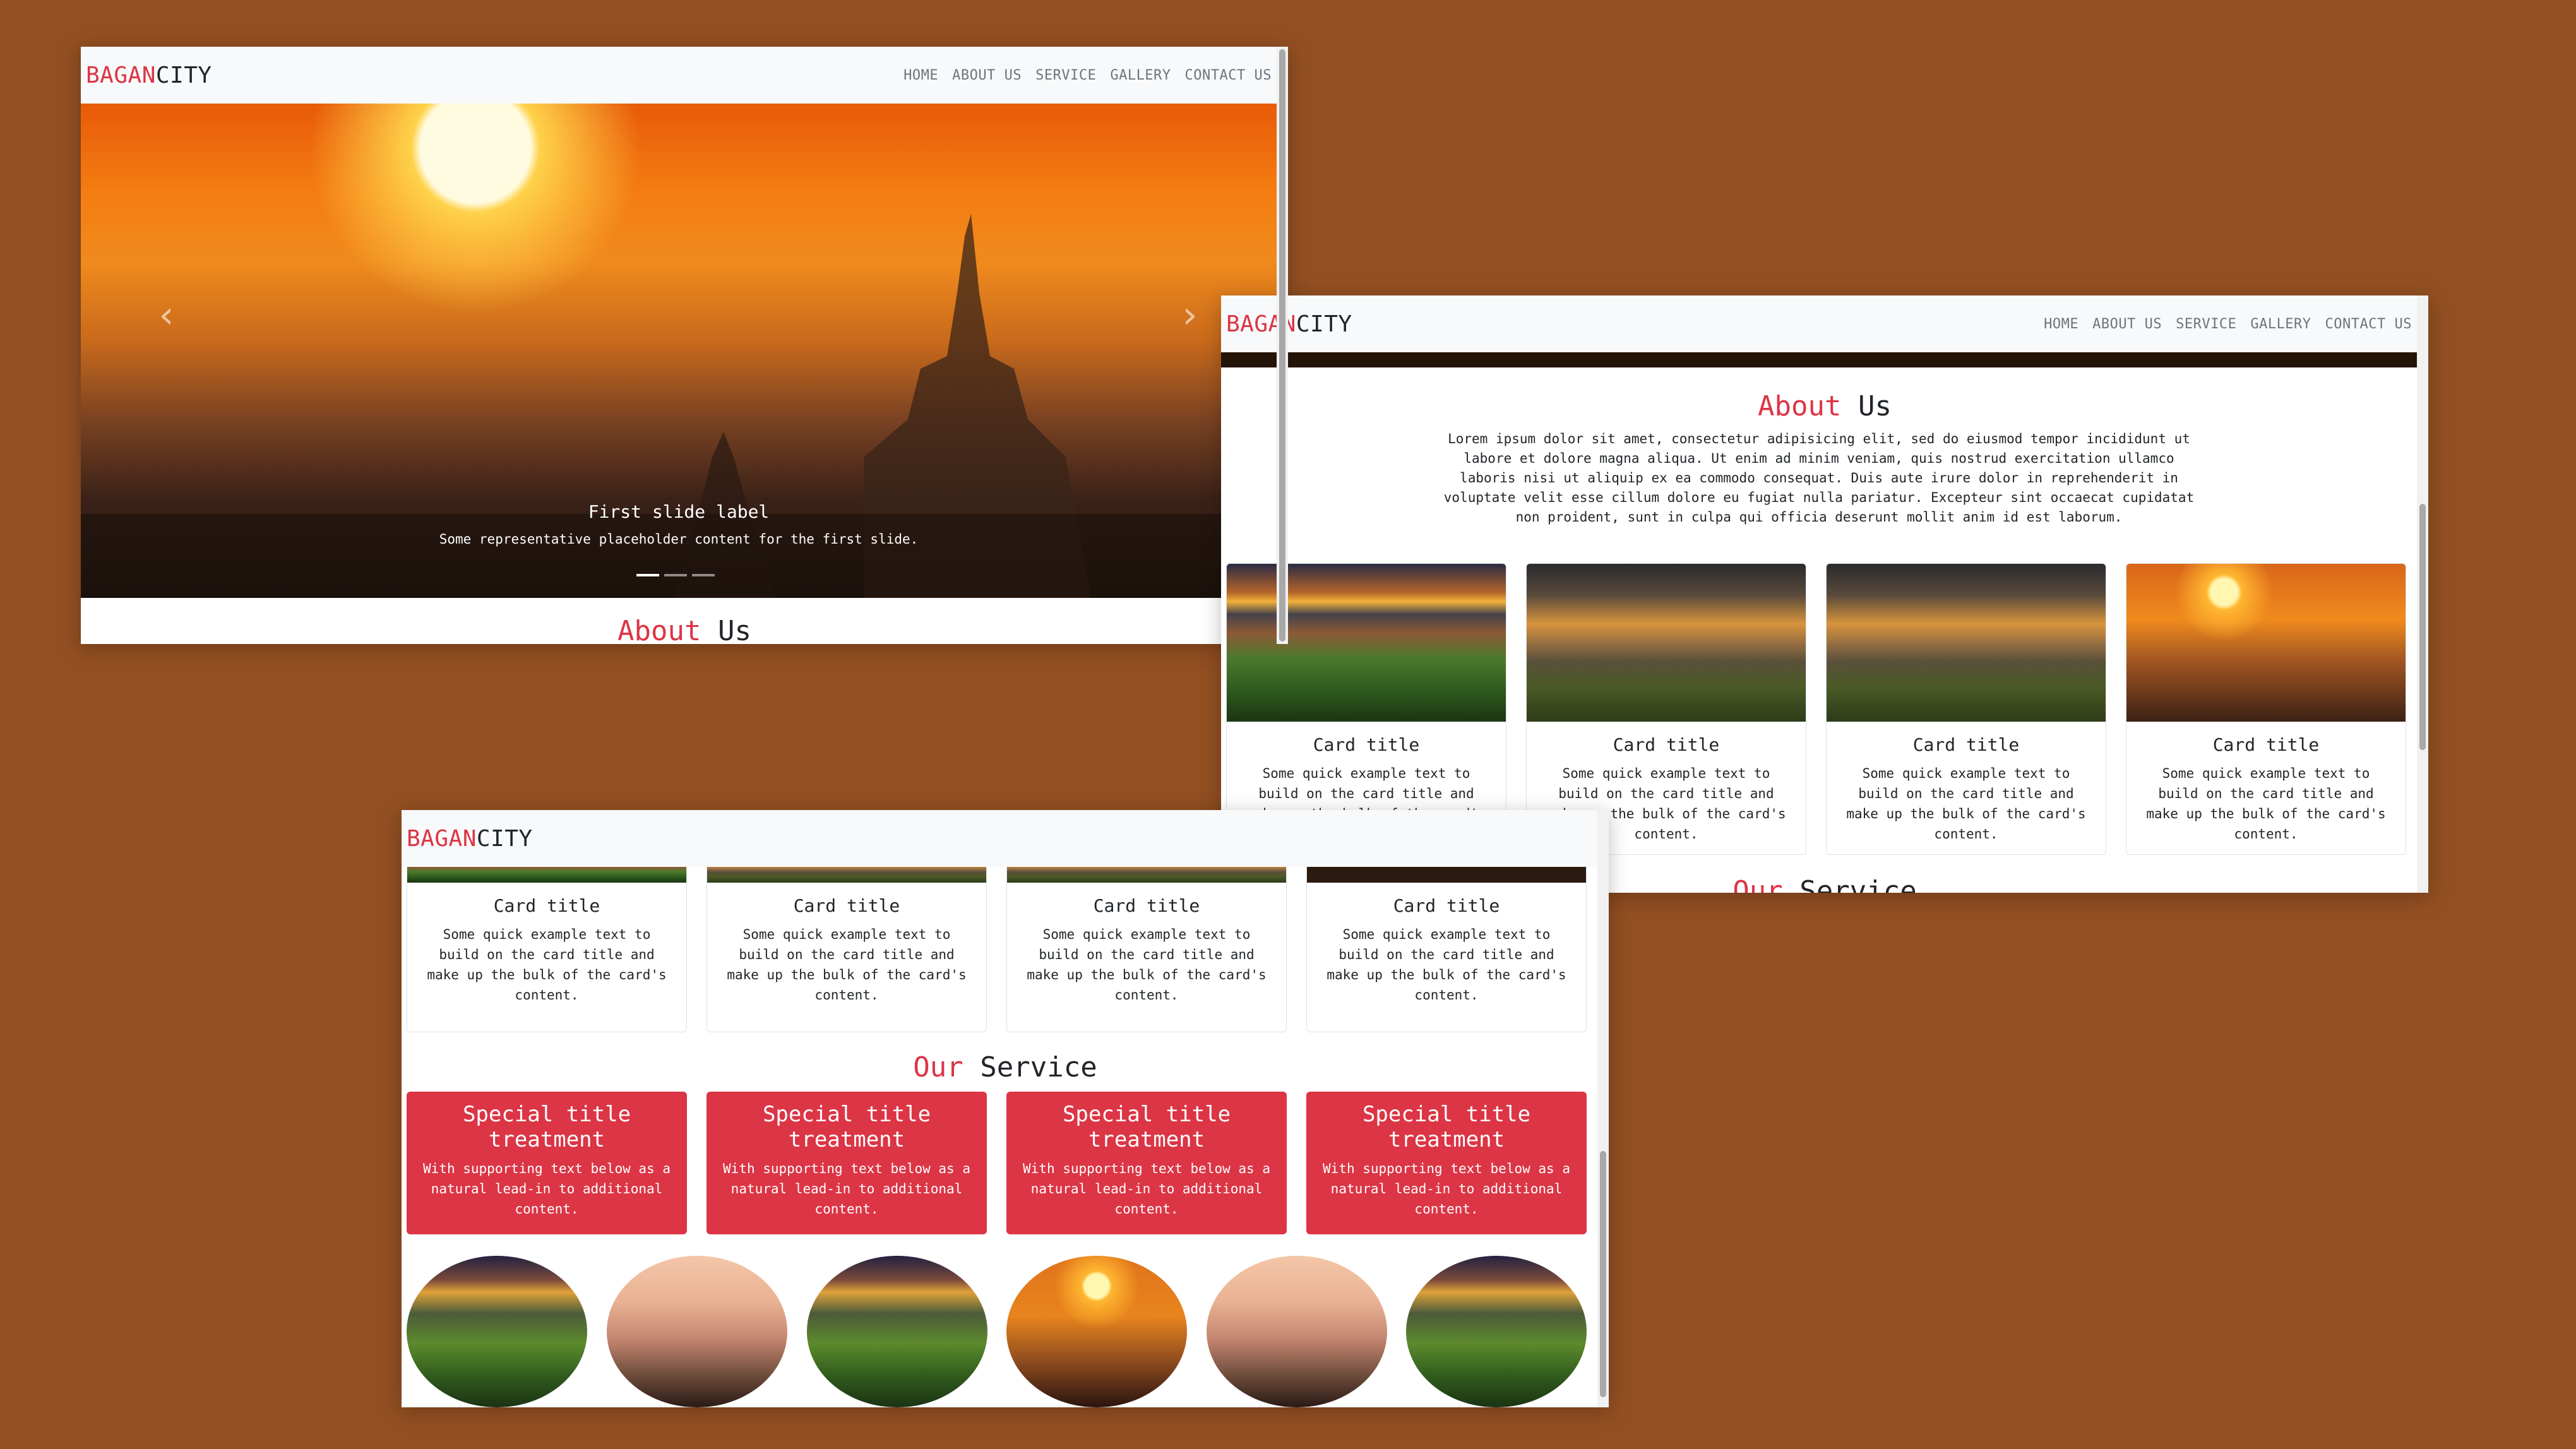 The width and height of the screenshot is (2576, 1449). Describe the element at coordinates (1757, 884) in the screenshot. I see `service-heading-red: Our` at that location.